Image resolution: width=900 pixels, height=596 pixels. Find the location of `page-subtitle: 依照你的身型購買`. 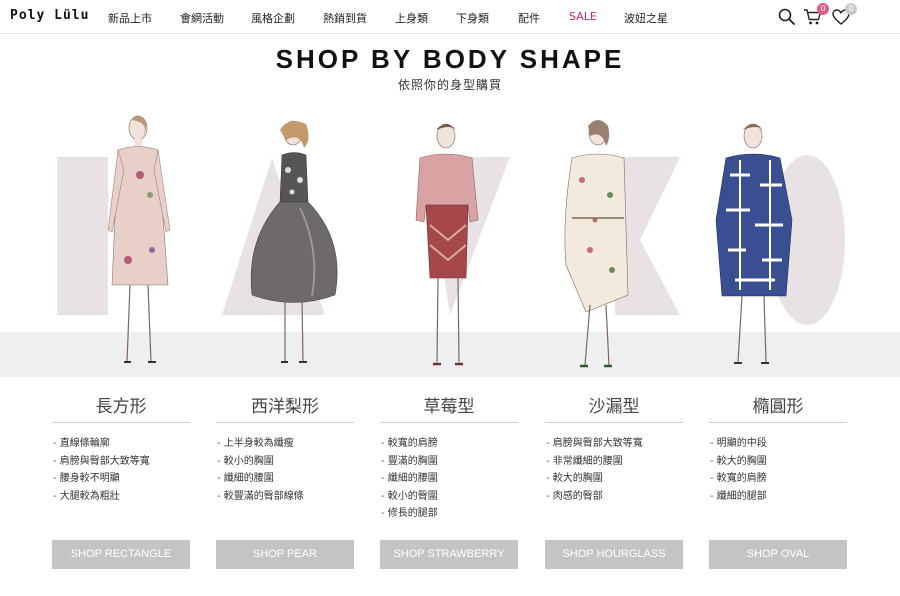

page-subtitle: 依照你的身型購買 is located at coordinates (449, 85).